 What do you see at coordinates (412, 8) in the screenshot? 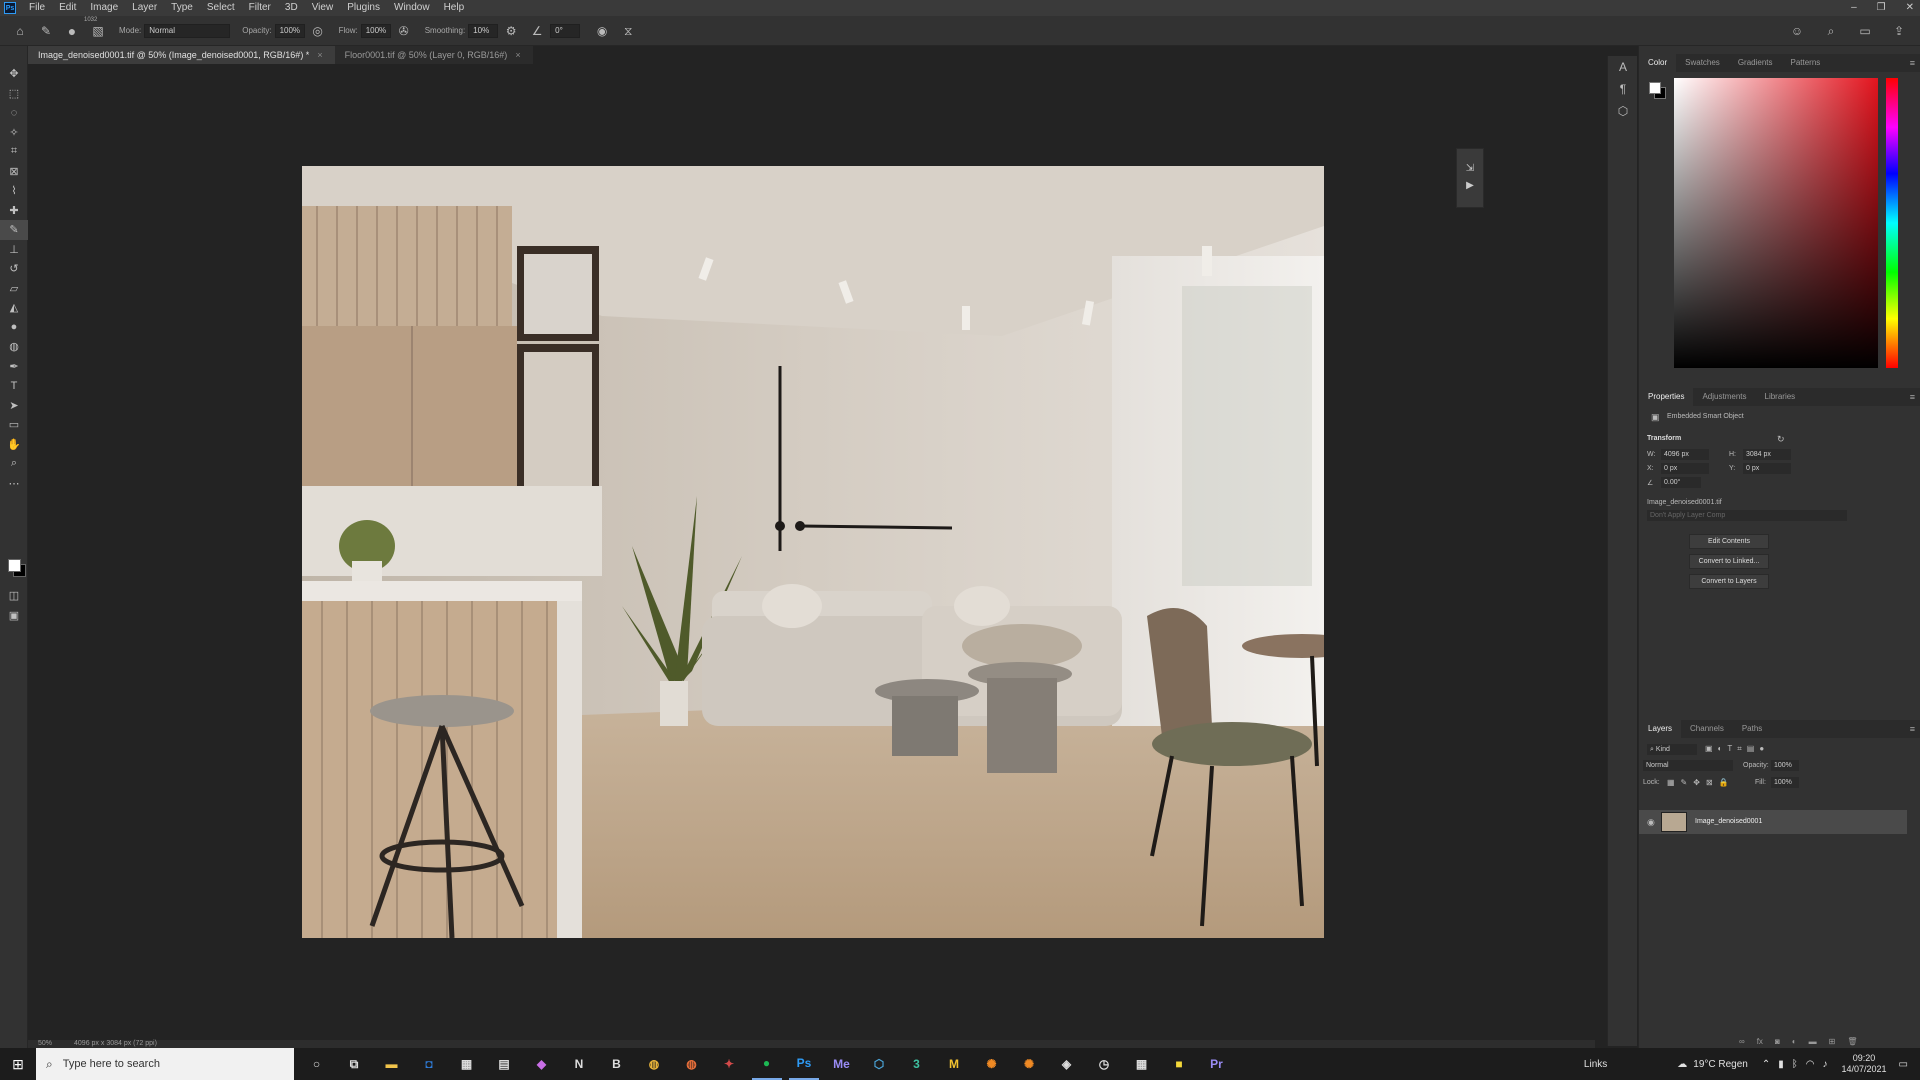
I see `menu-window: Window` at bounding box center [412, 8].